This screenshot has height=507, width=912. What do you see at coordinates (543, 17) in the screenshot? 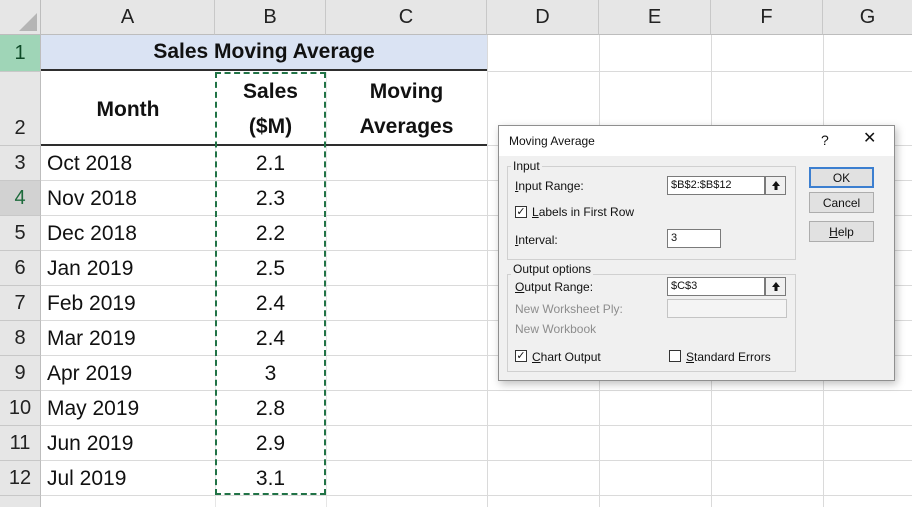
I see `column-header-d: D` at bounding box center [543, 17].